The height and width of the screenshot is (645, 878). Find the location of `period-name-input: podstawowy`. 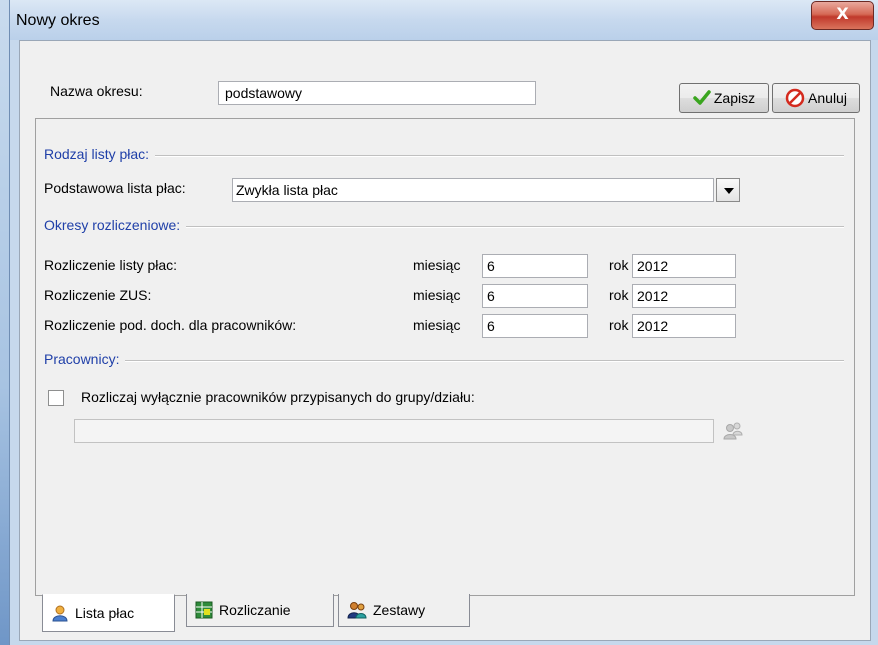

period-name-input: podstawowy is located at coordinates (377, 93).